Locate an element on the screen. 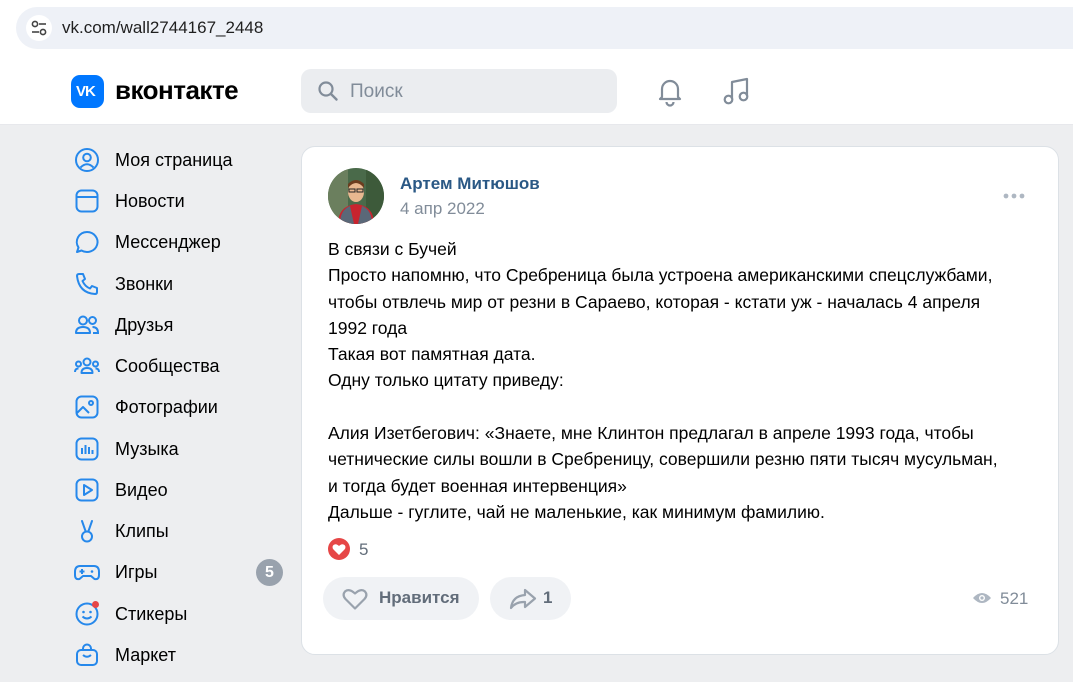 The height and width of the screenshot is (682, 1073). sidebar-item-photos: Фотографии is located at coordinates (180, 407).